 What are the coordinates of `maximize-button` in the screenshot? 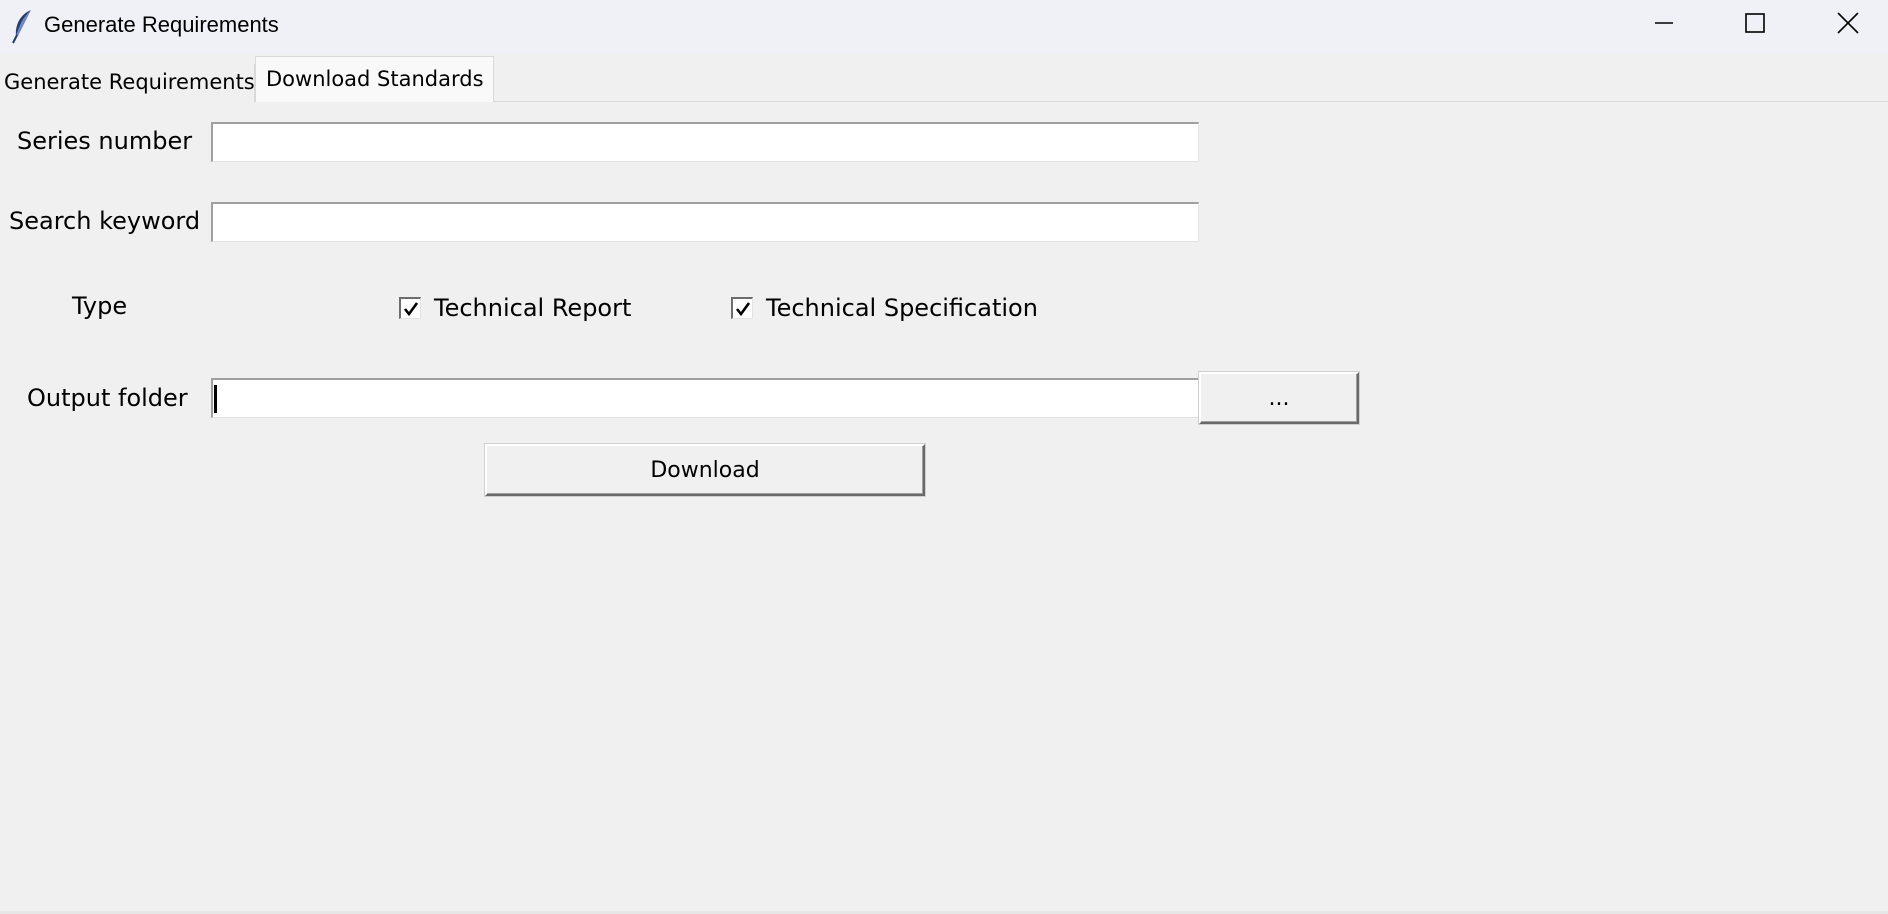 It's located at (1755, 25).